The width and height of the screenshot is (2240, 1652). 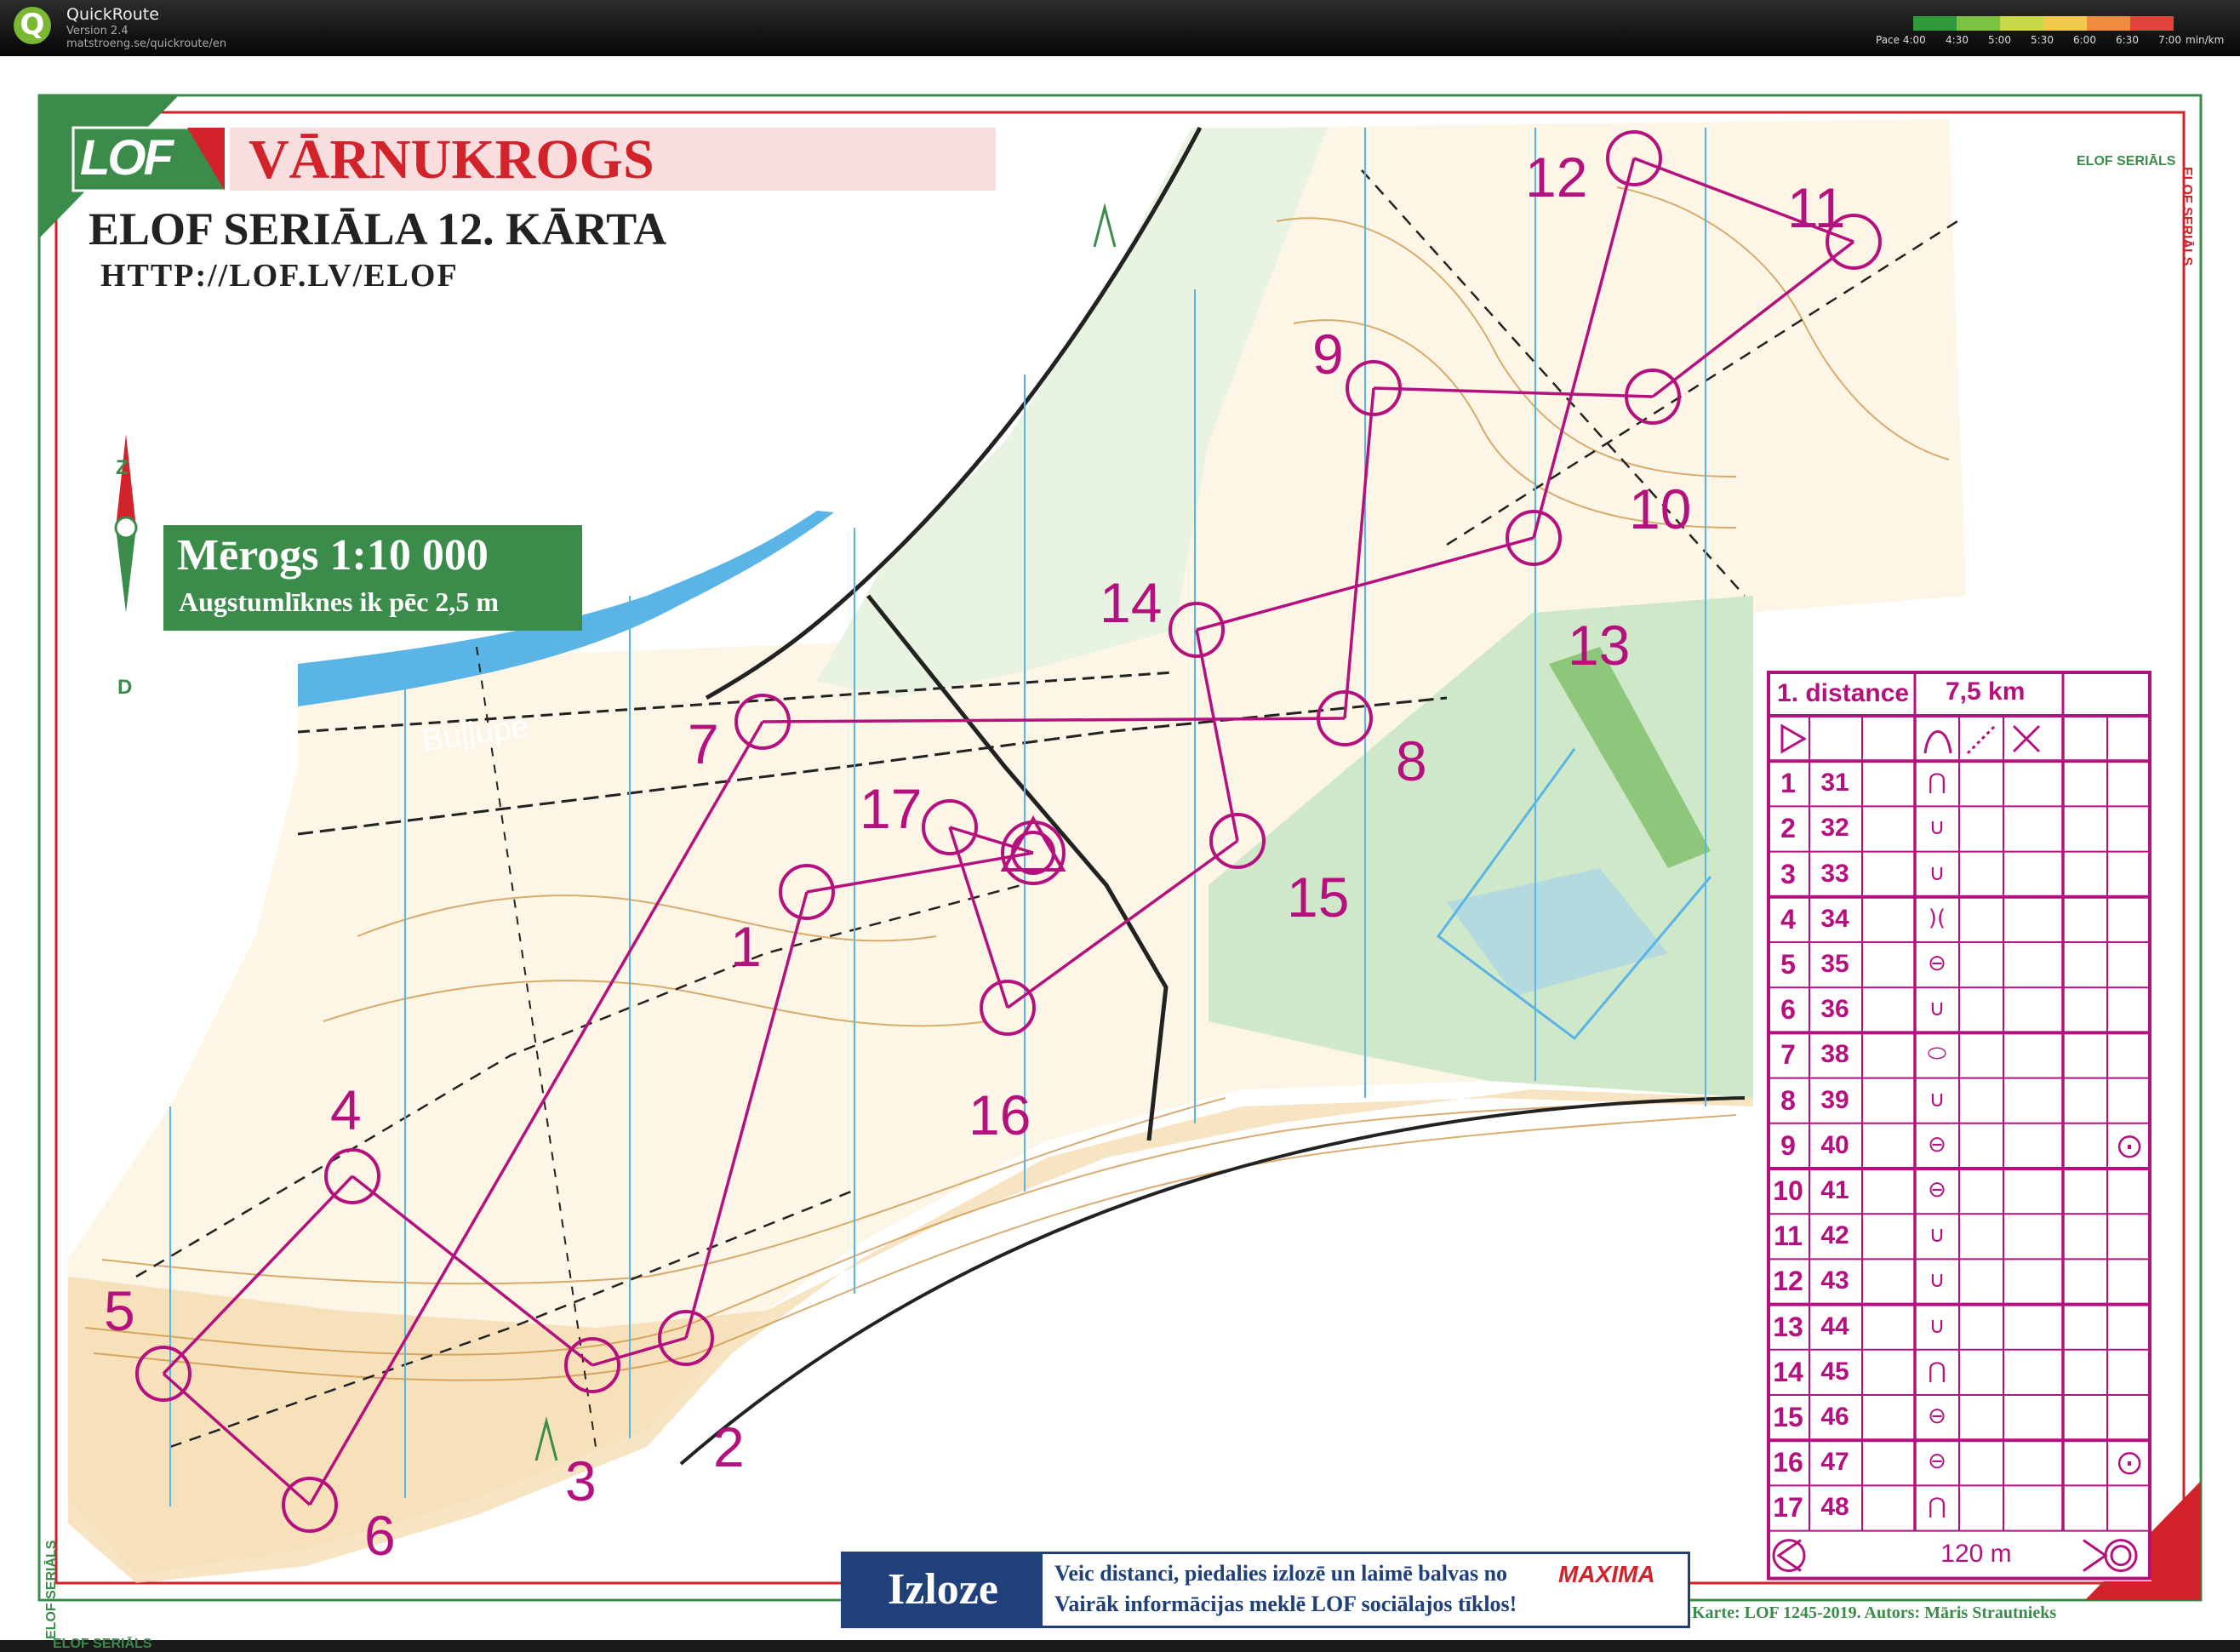 What do you see at coordinates (1788, 1327) in the screenshot?
I see `control-number-cell: 13` at bounding box center [1788, 1327].